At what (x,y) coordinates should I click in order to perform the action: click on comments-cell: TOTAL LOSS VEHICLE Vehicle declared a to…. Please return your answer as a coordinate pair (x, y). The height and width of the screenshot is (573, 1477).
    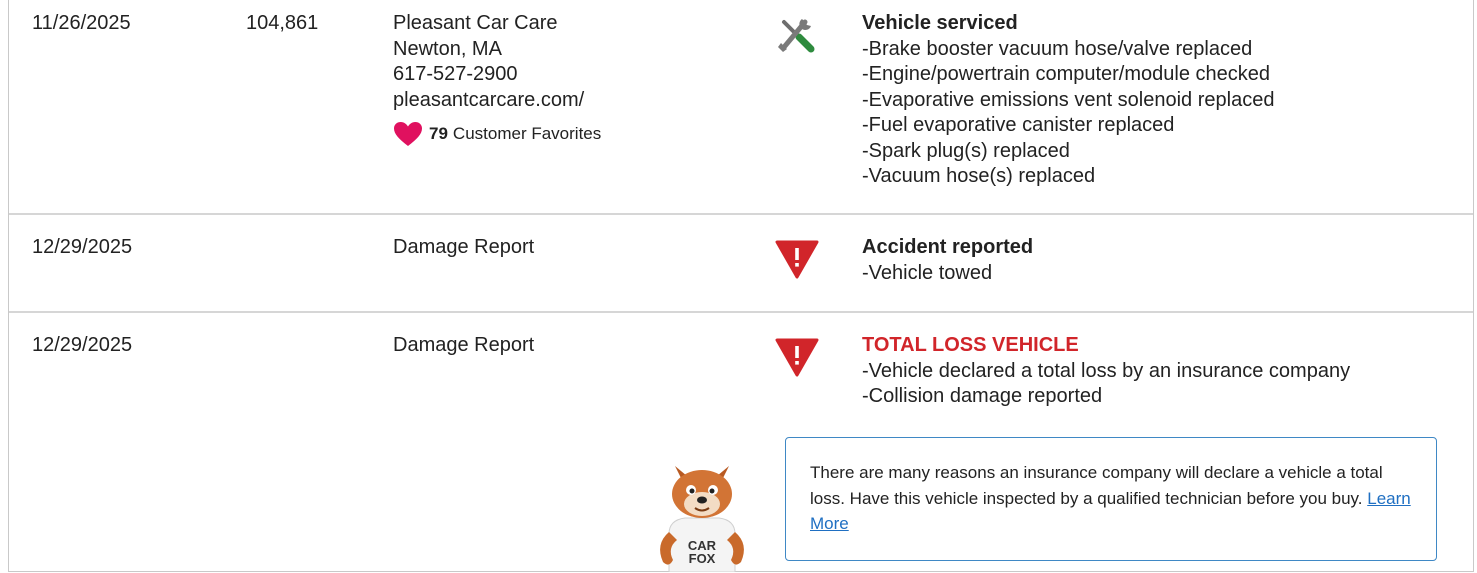
    Looking at the image, I should click on (1106, 371).